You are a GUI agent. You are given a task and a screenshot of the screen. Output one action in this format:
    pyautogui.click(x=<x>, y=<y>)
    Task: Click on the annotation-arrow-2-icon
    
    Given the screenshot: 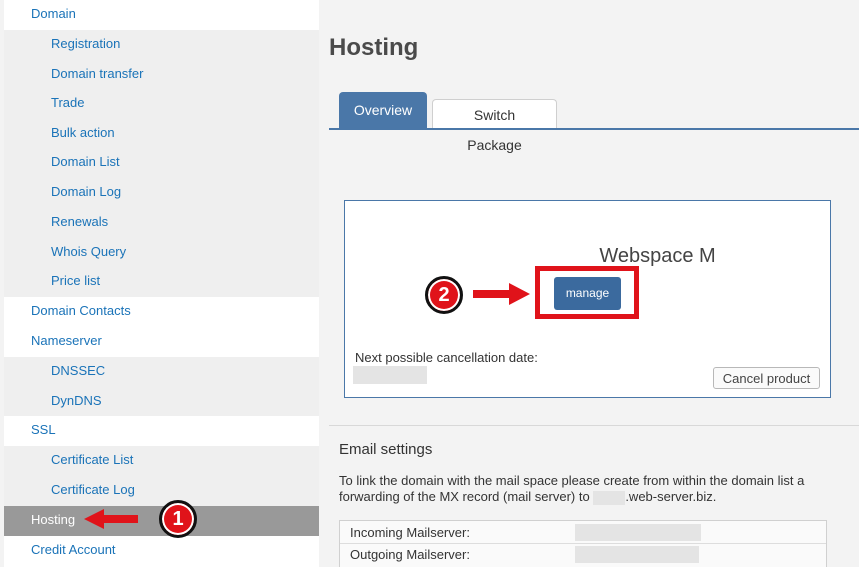 What is the action you would take?
    pyautogui.click(x=501, y=294)
    